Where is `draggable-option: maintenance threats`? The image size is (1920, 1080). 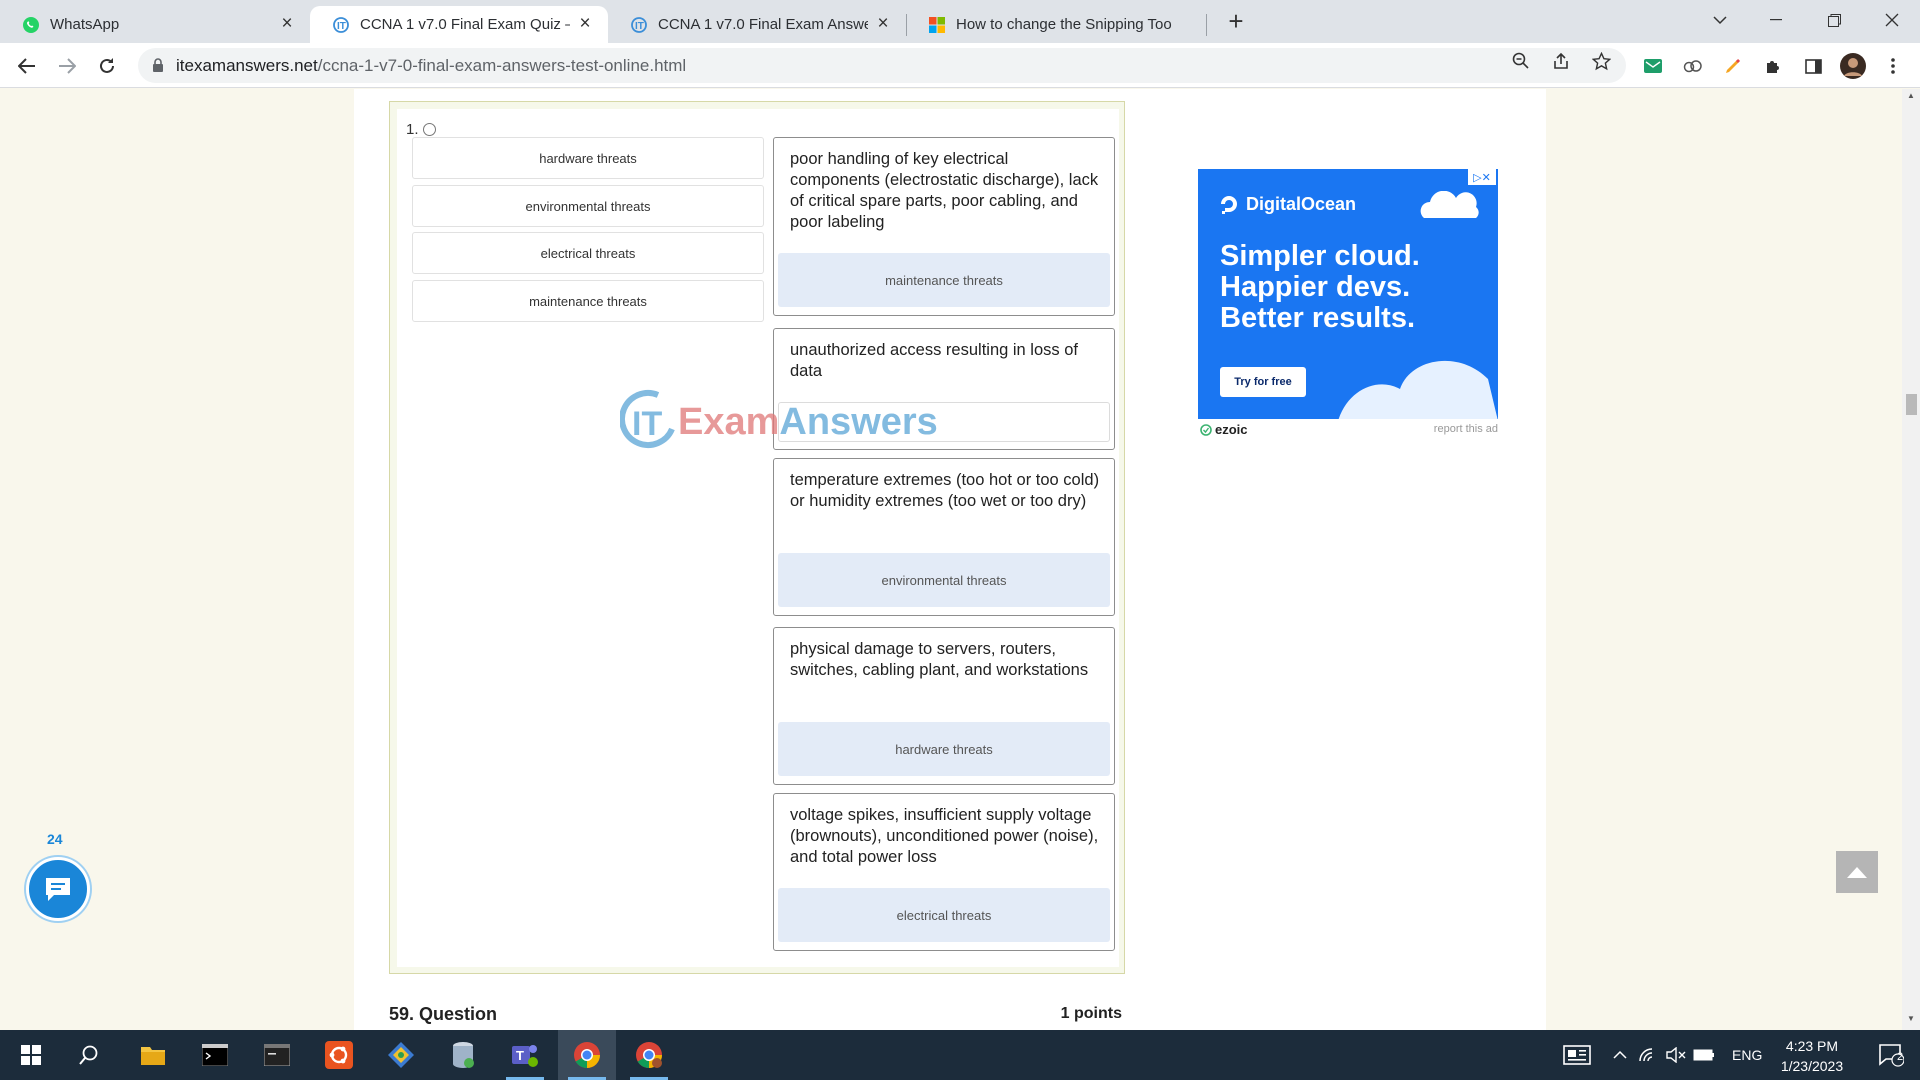
draggable-option: maintenance threats is located at coordinates (588, 301).